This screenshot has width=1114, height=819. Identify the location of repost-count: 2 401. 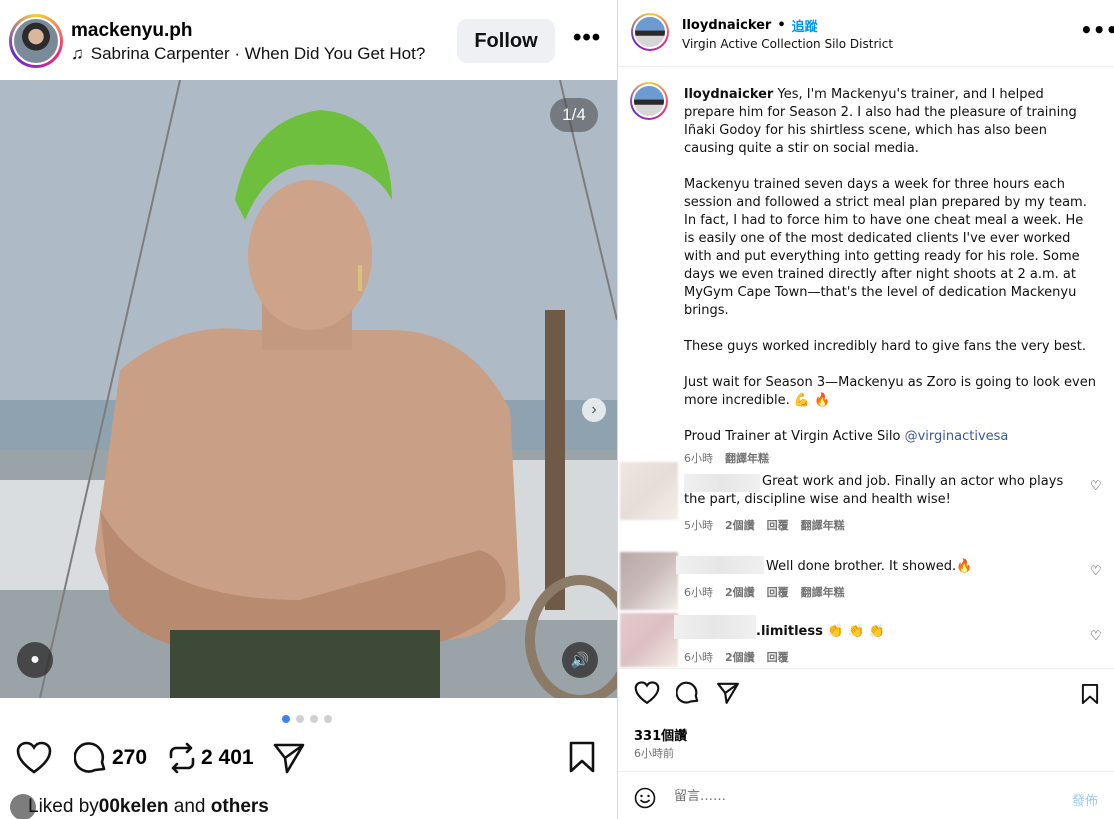
(227, 757).